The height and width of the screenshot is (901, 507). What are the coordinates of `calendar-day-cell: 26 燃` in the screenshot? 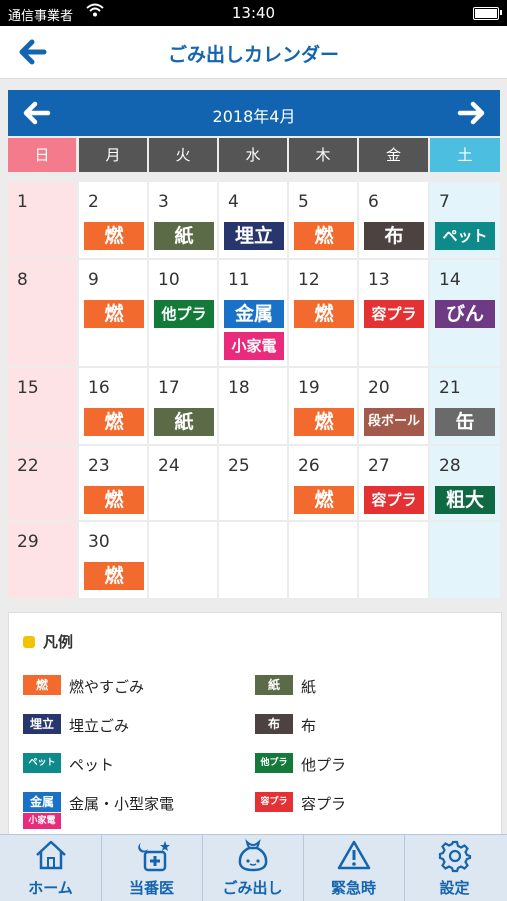 It's located at (323, 483).